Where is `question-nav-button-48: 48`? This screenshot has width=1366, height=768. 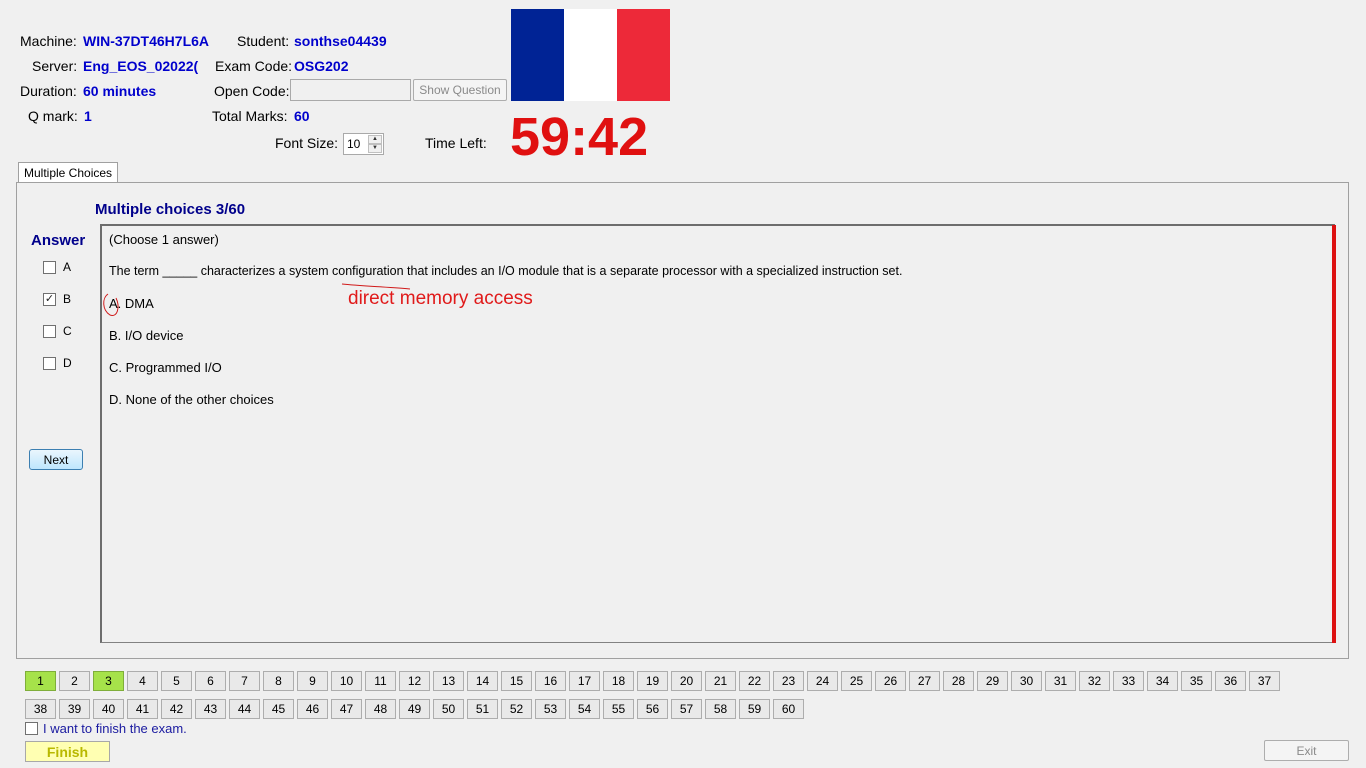
question-nav-button-48: 48 is located at coordinates (380, 709).